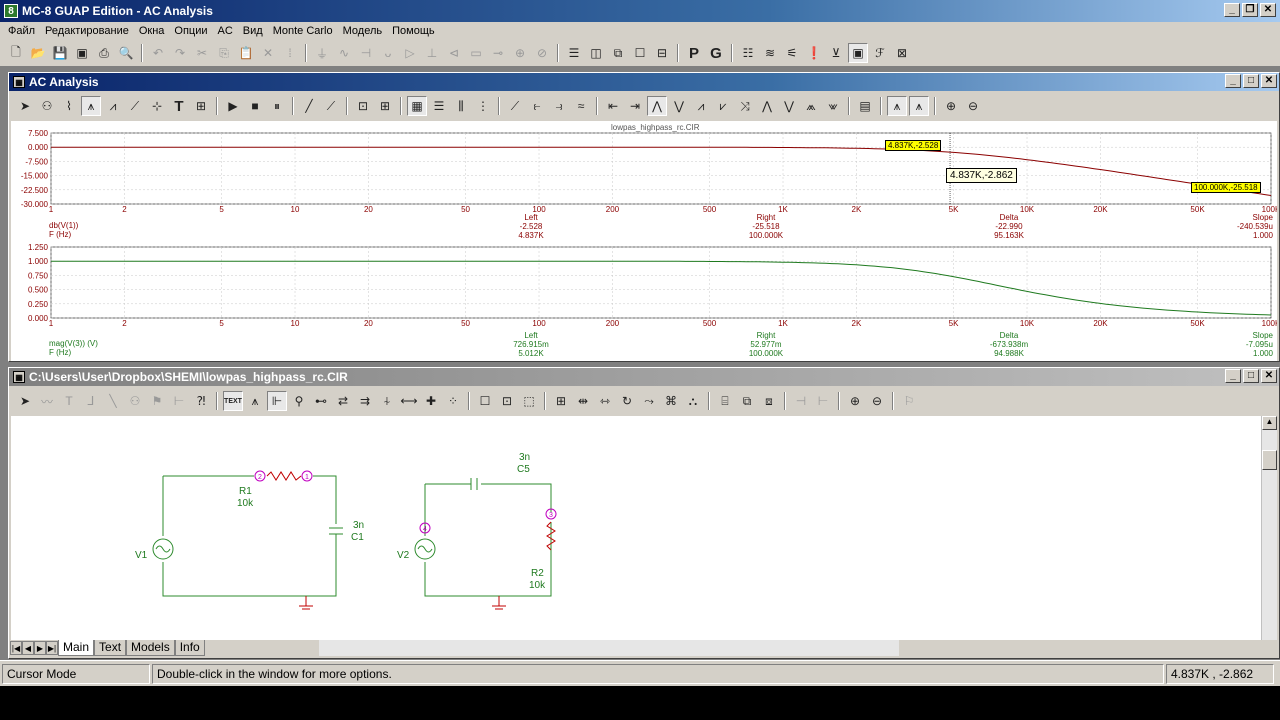 This screenshot has width=1280, height=720. Describe the element at coordinates (201, 106) in the screenshot. I see `properties-icon: ⊞` at that location.